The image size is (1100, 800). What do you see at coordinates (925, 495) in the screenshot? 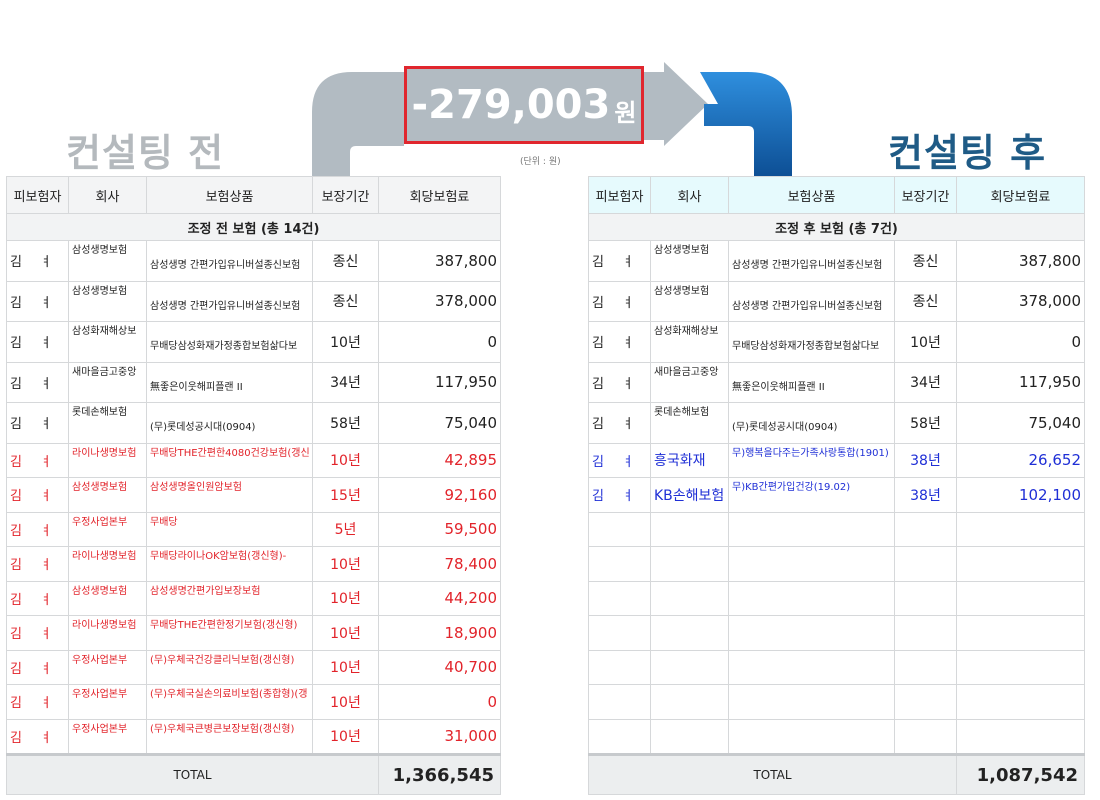
I see `period-cell: 38년` at bounding box center [925, 495].